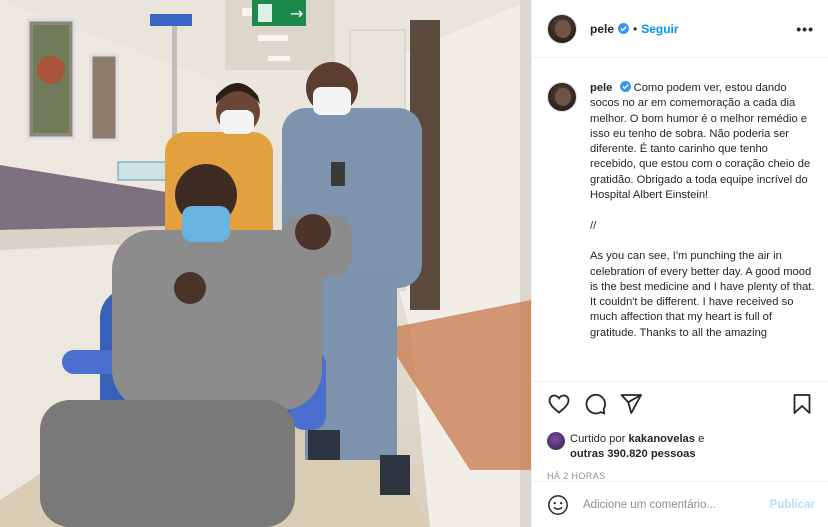 The width and height of the screenshot is (828, 527). I want to click on caption-author-avatar, so click(562, 97).